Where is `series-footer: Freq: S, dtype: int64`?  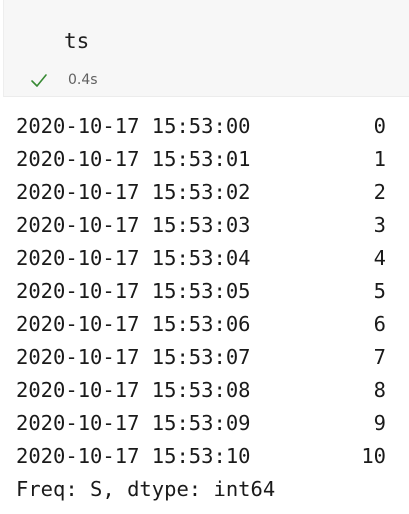
series-footer: Freq: S, dtype: int64 is located at coordinates (146, 489).